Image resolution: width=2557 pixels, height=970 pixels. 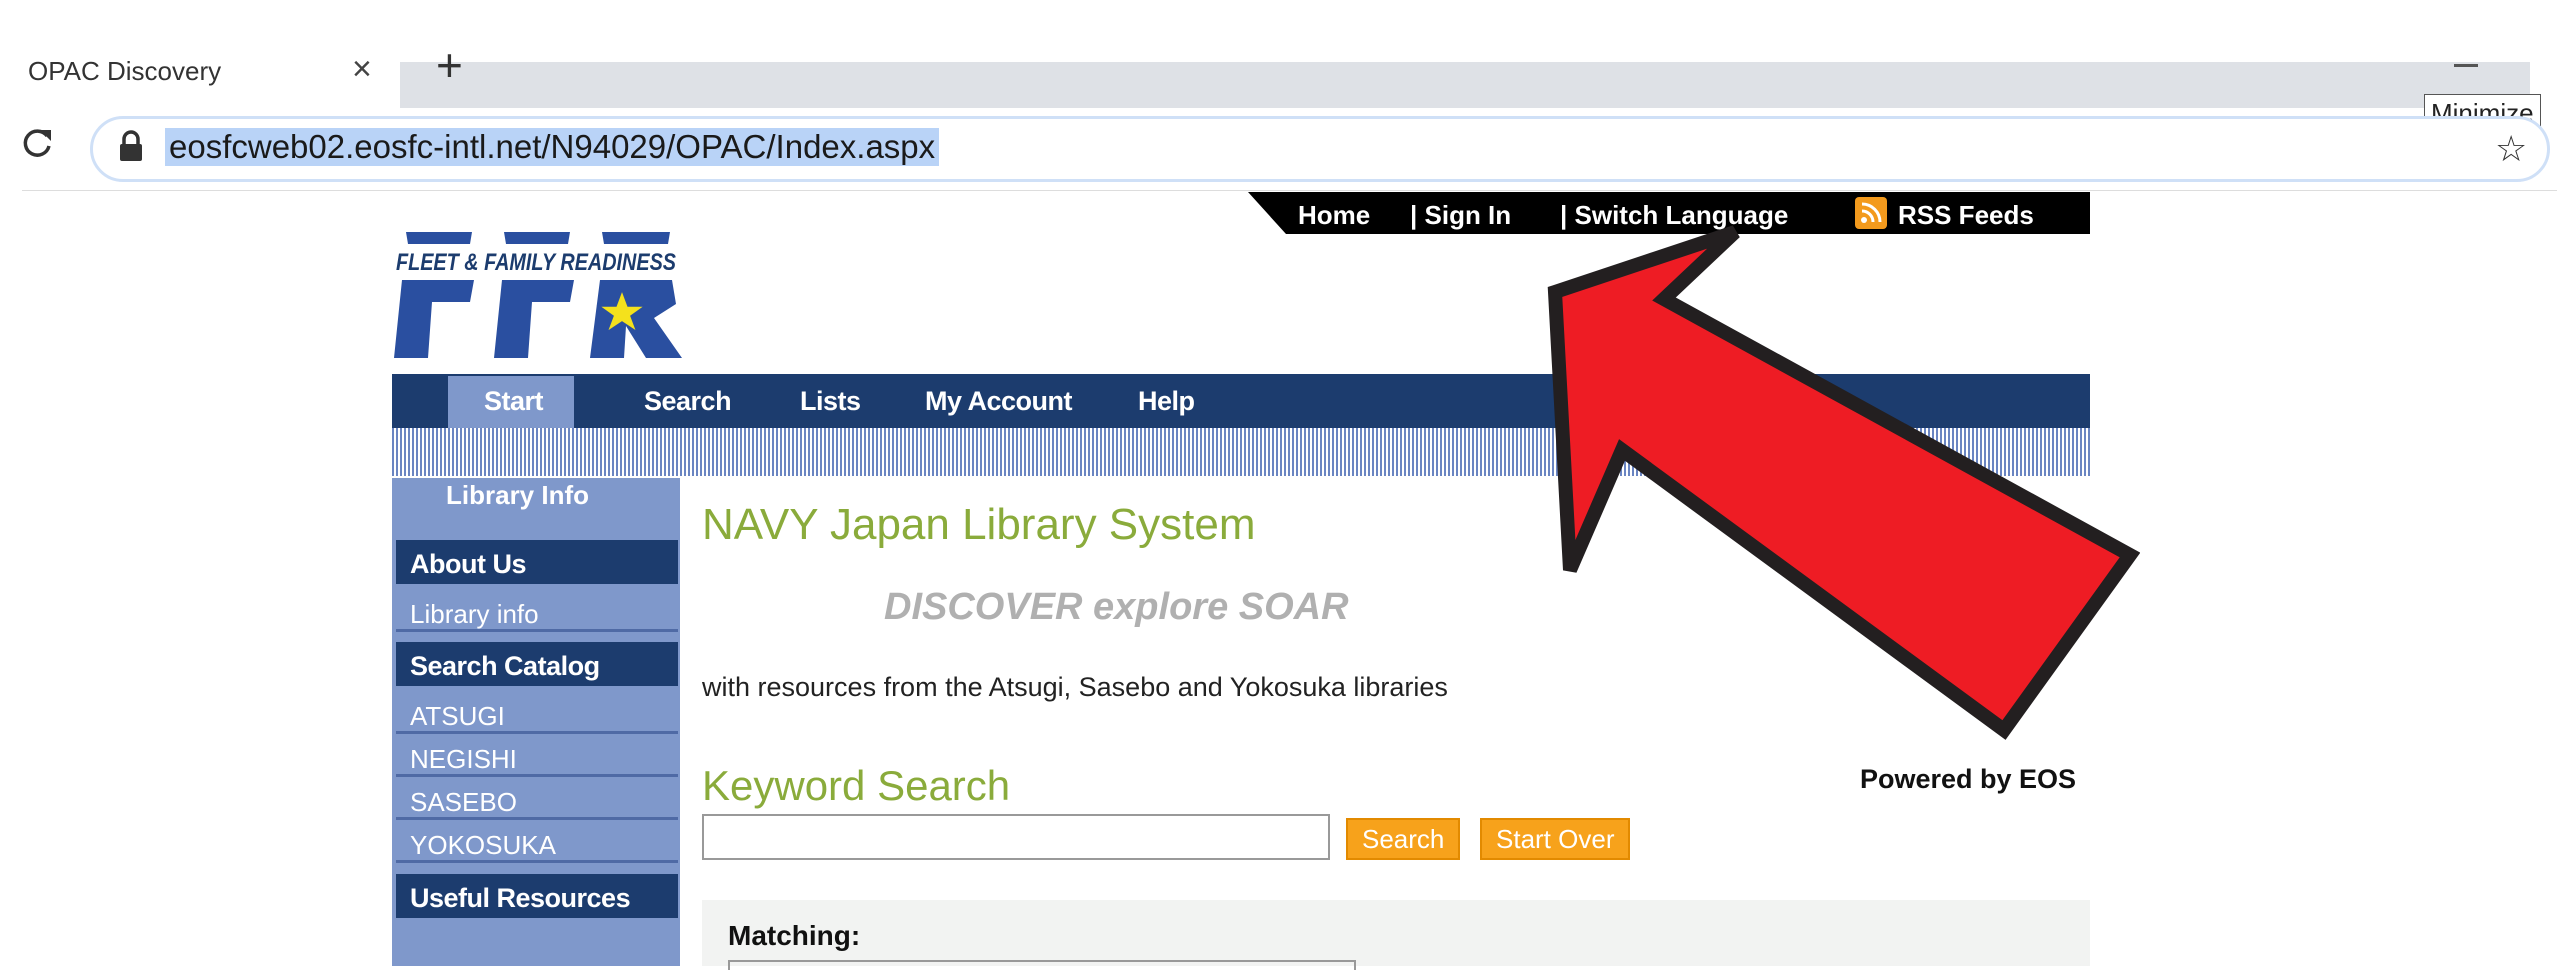 What do you see at coordinates (537, 896) in the screenshot?
I see `sidebar-useful-resources: Useful Resources` at bounding box center [537, 896].